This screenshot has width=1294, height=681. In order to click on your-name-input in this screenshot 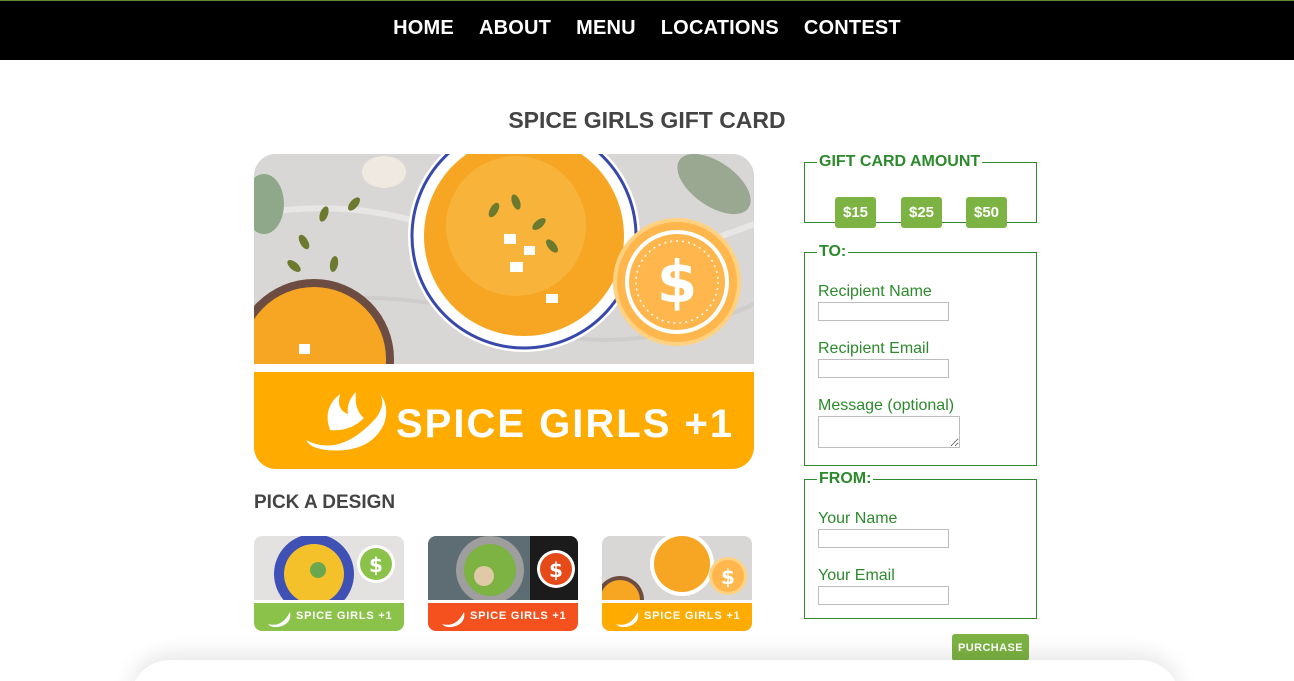, I will do `click(883, 538)`.